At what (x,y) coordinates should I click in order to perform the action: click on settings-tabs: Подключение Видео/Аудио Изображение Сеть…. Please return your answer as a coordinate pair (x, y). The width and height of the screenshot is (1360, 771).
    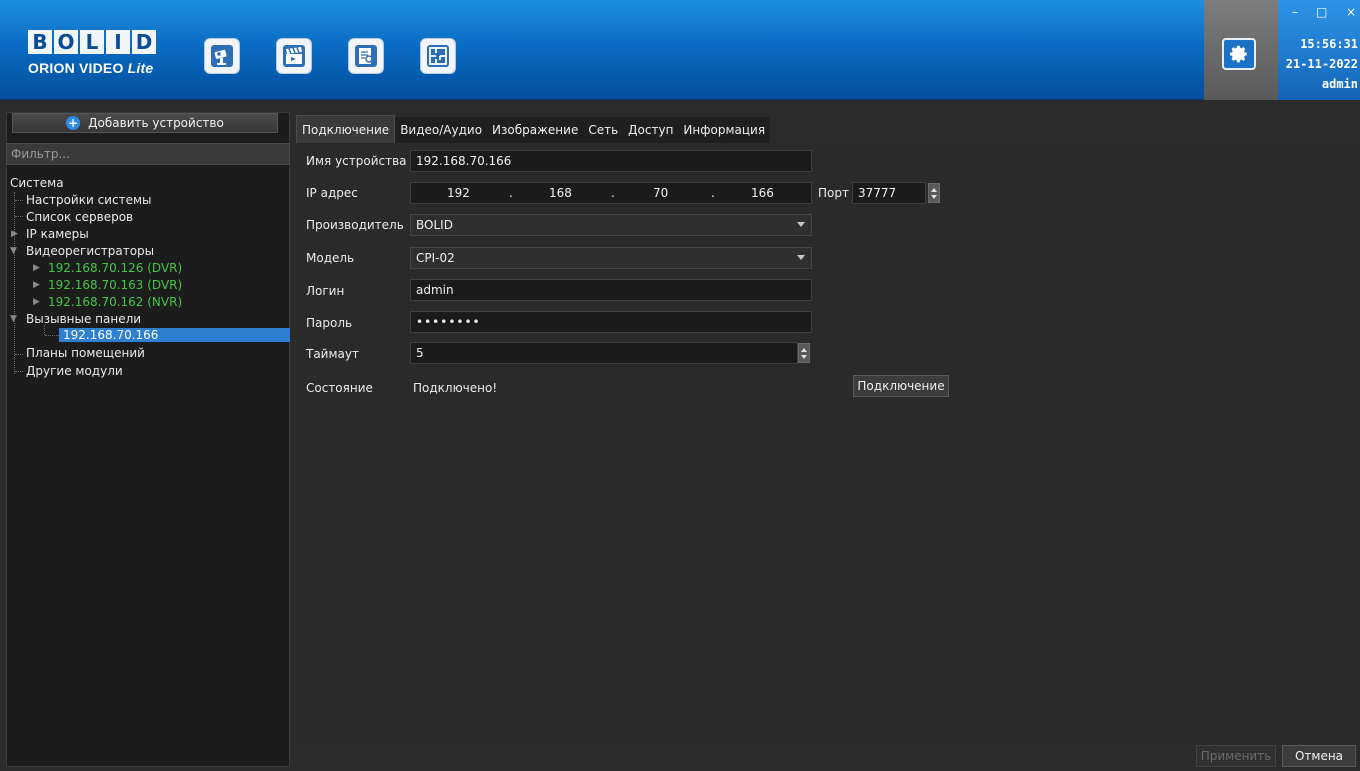
    Looking at the image, I should click on (533, 129).